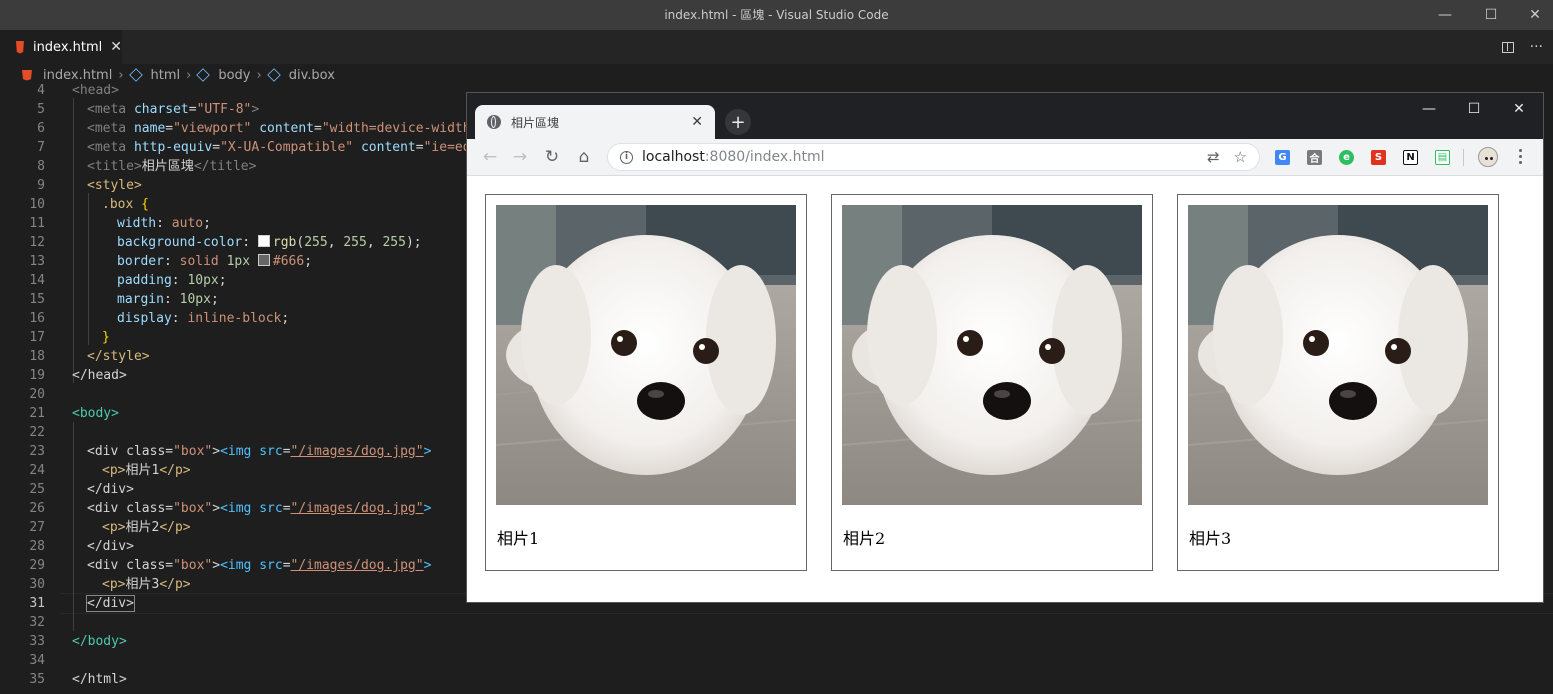 The height and width of the screenshot is (694, 1553). I want to click on line-number: 12, so click(37, 242).